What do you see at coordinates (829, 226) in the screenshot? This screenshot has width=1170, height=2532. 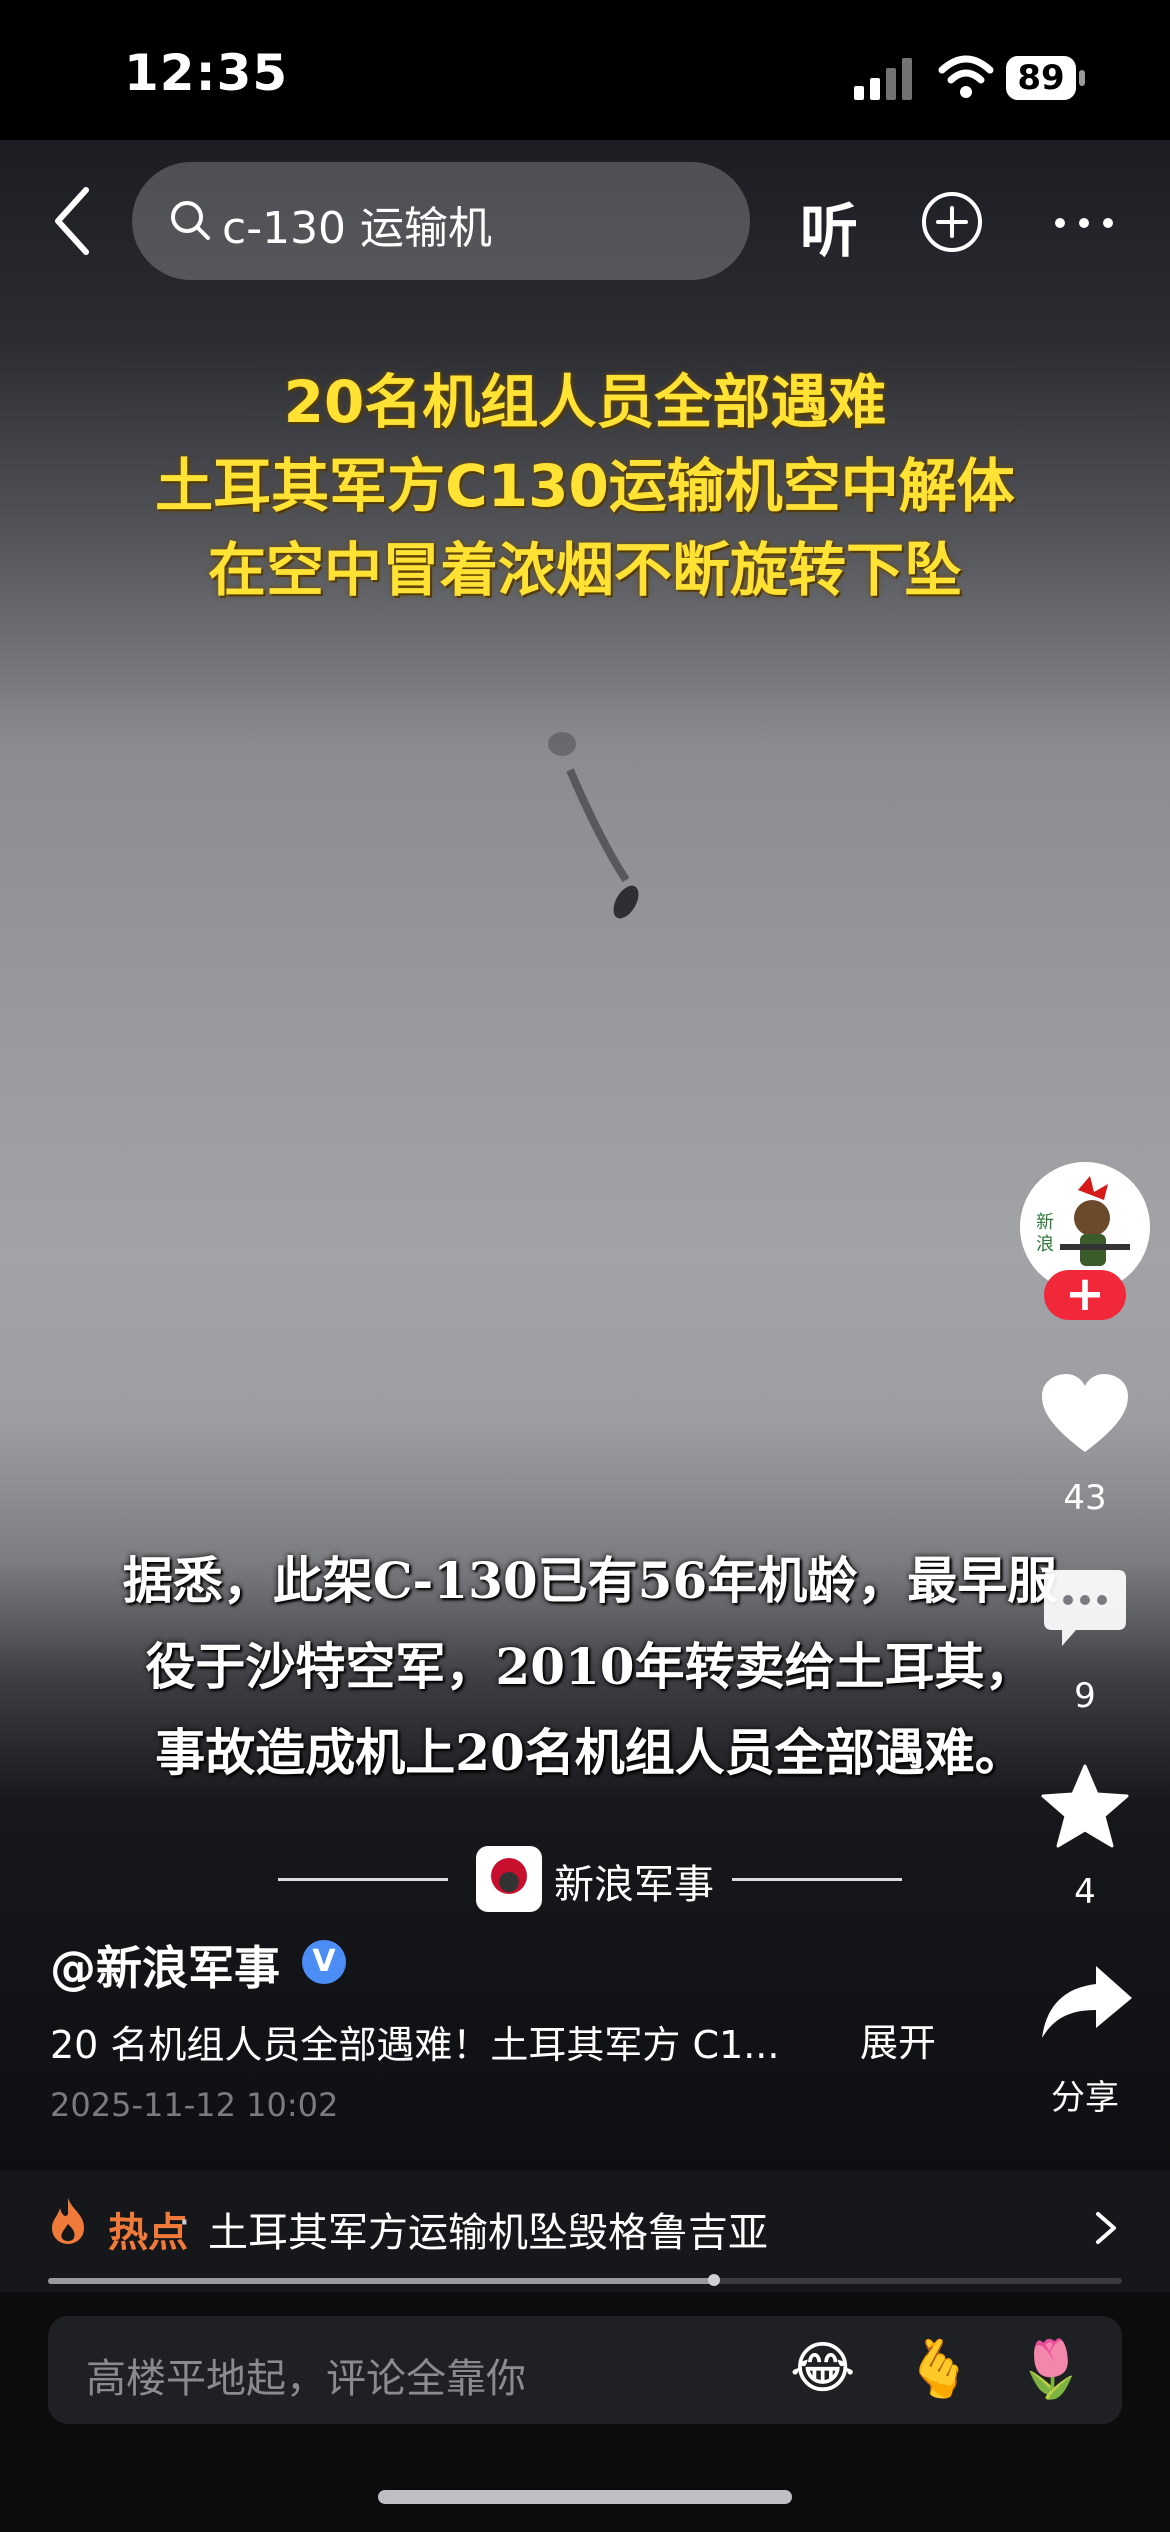 I see `listen-button: 听` at bounding box center [829, 226].